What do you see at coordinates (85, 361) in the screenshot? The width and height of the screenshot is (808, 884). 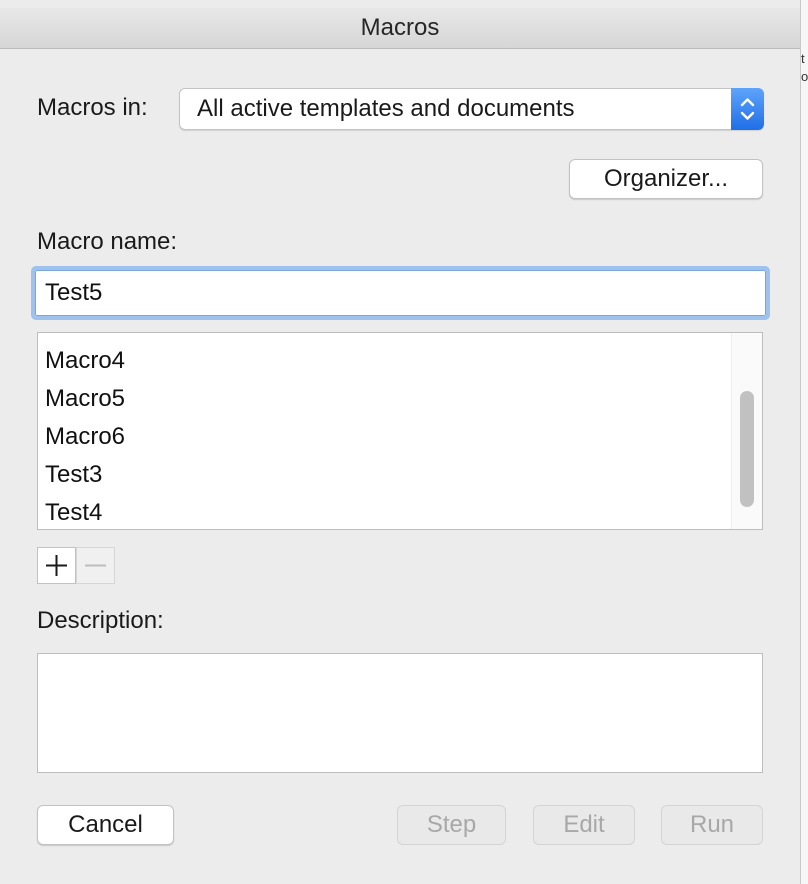 I see `list-item: Macro4` at bounding box center [85, 361].